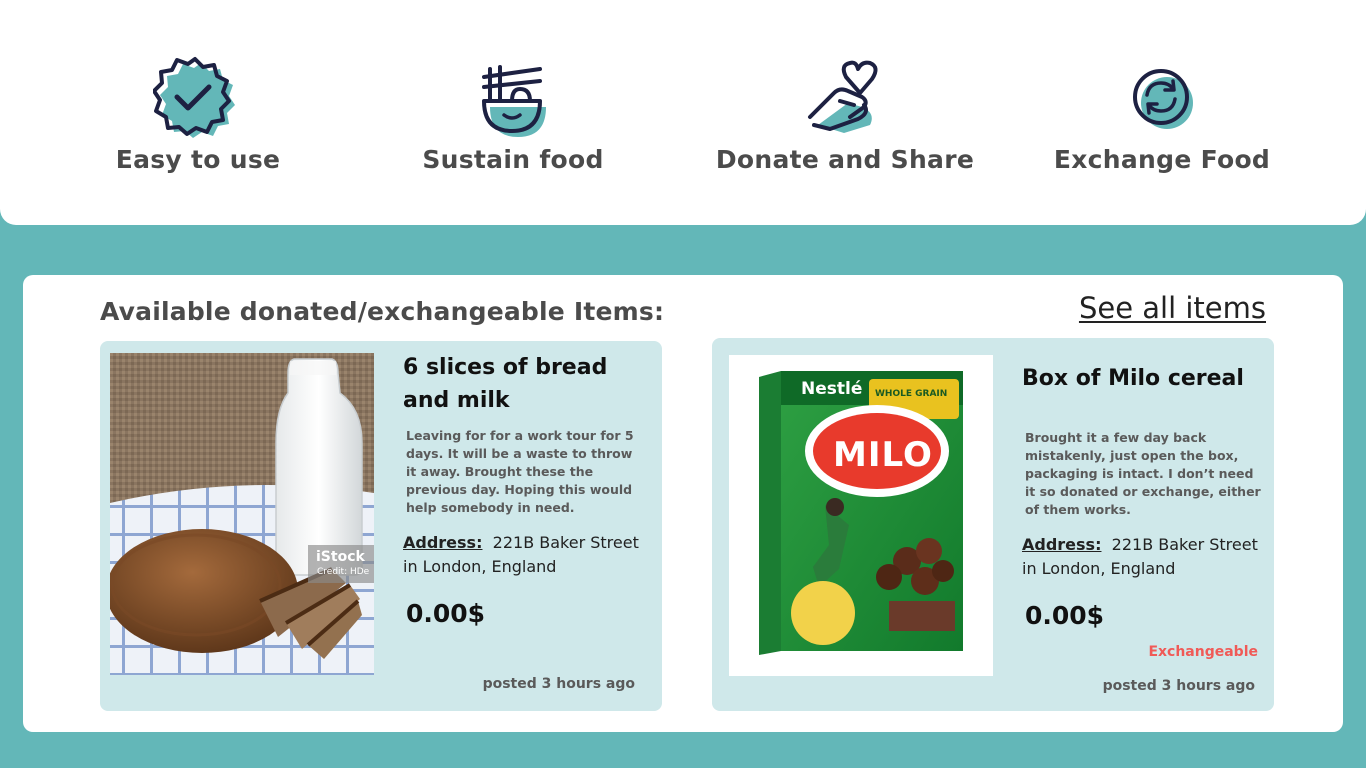 This screenshot has width=1366, height=768. I want to click on section-heading: Available donated/exchangeable Items:, so click(382, 311).